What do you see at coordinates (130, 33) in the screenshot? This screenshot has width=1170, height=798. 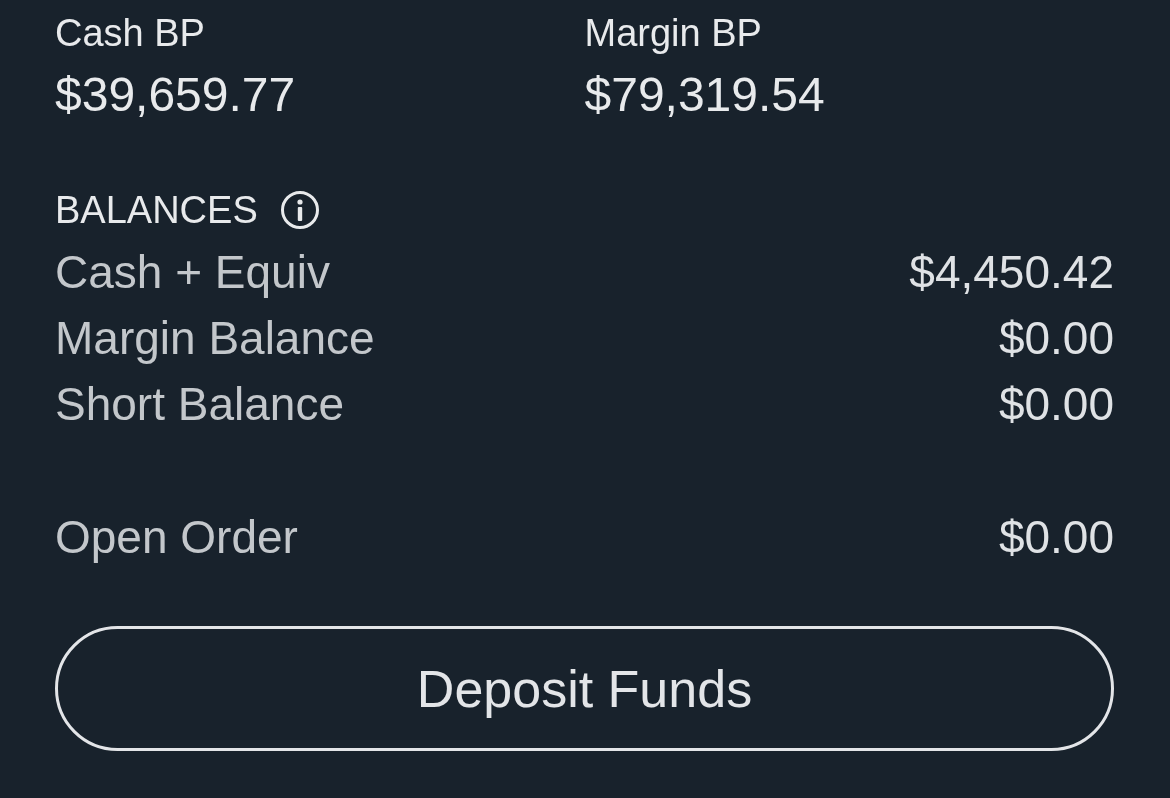 I see `buying-power-label: Cash BP` at bounding box center [130, 33].